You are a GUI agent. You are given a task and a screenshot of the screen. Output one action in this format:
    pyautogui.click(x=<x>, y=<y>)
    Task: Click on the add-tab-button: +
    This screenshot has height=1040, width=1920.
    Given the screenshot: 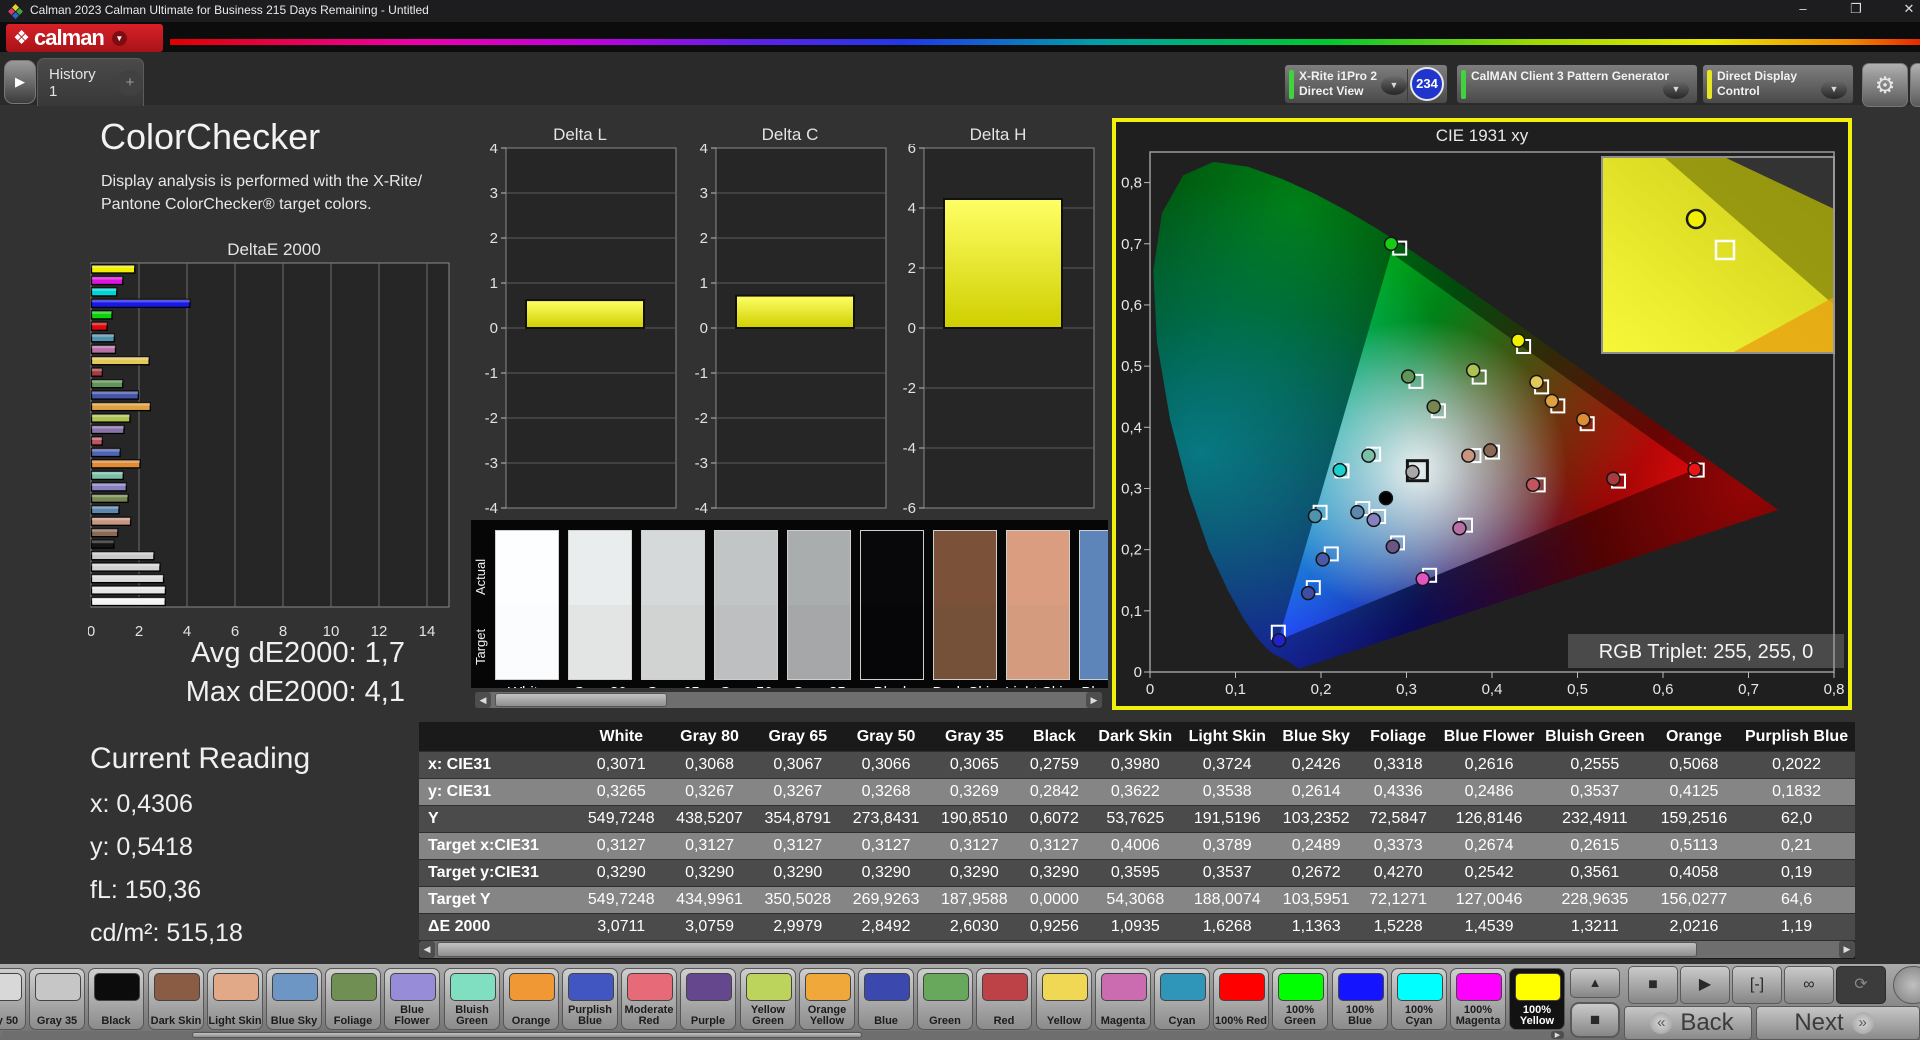 What is the action you would take?
    pyautogui.click(x=130, y=82)
    